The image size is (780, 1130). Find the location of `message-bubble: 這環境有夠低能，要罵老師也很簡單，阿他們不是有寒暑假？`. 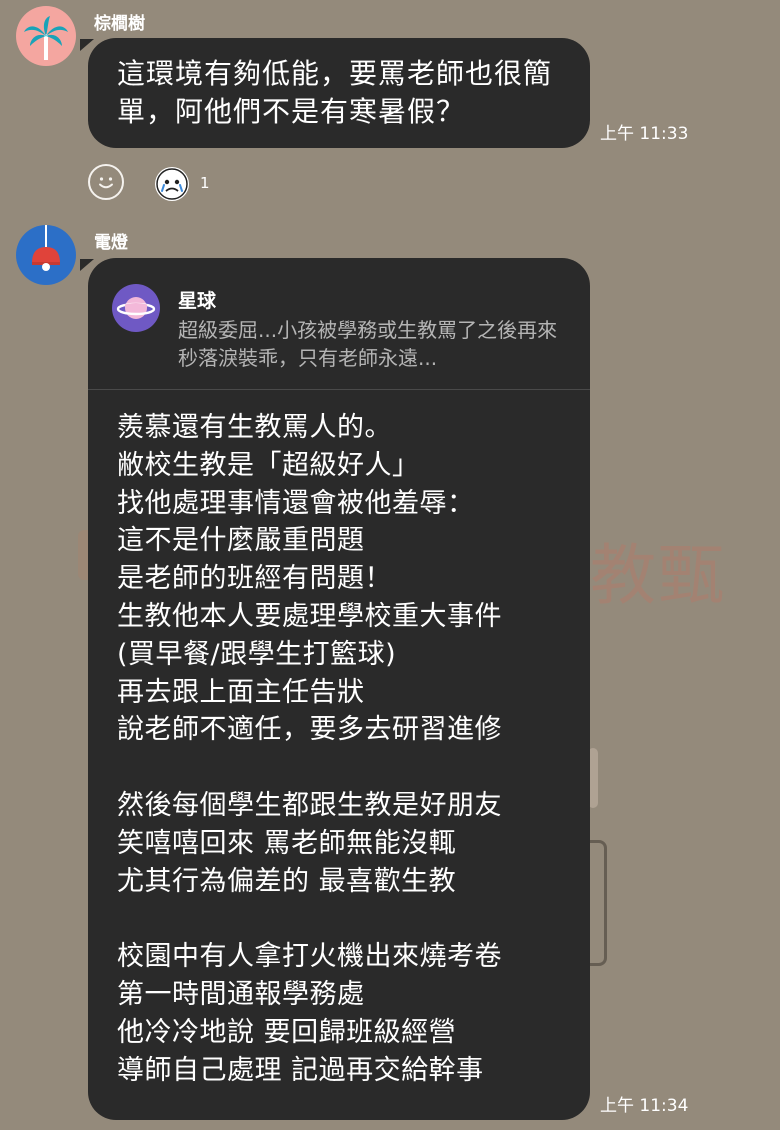

message-bubble: 這環境有夠低能，要罵老師也很簡單，阿他們不是有寒暑假？ is located at coordinates (339, 93).